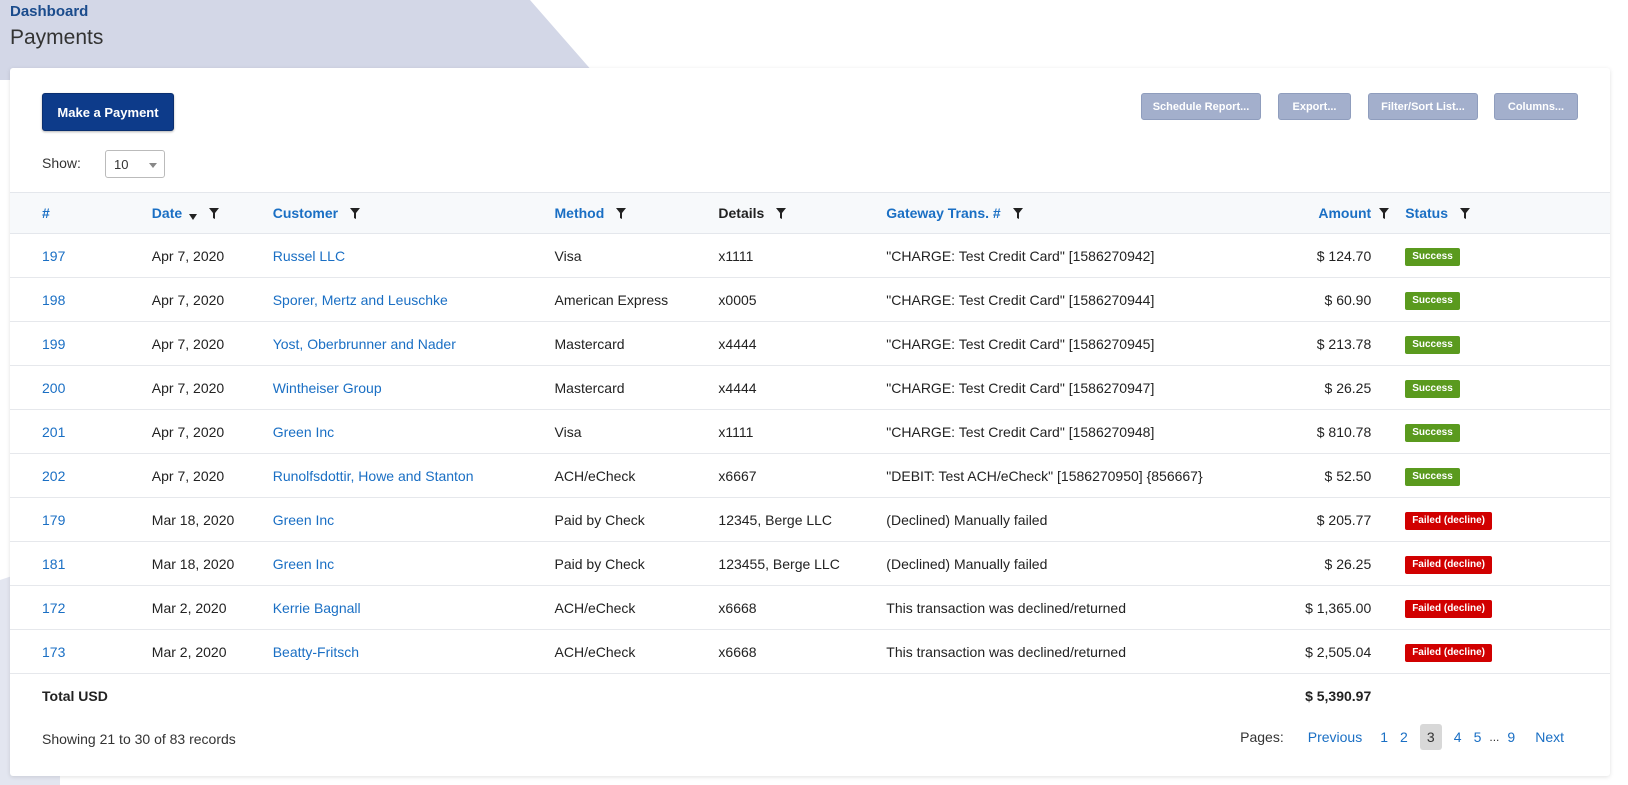  I want to click on page-links: 12345, so click(1430, 737).